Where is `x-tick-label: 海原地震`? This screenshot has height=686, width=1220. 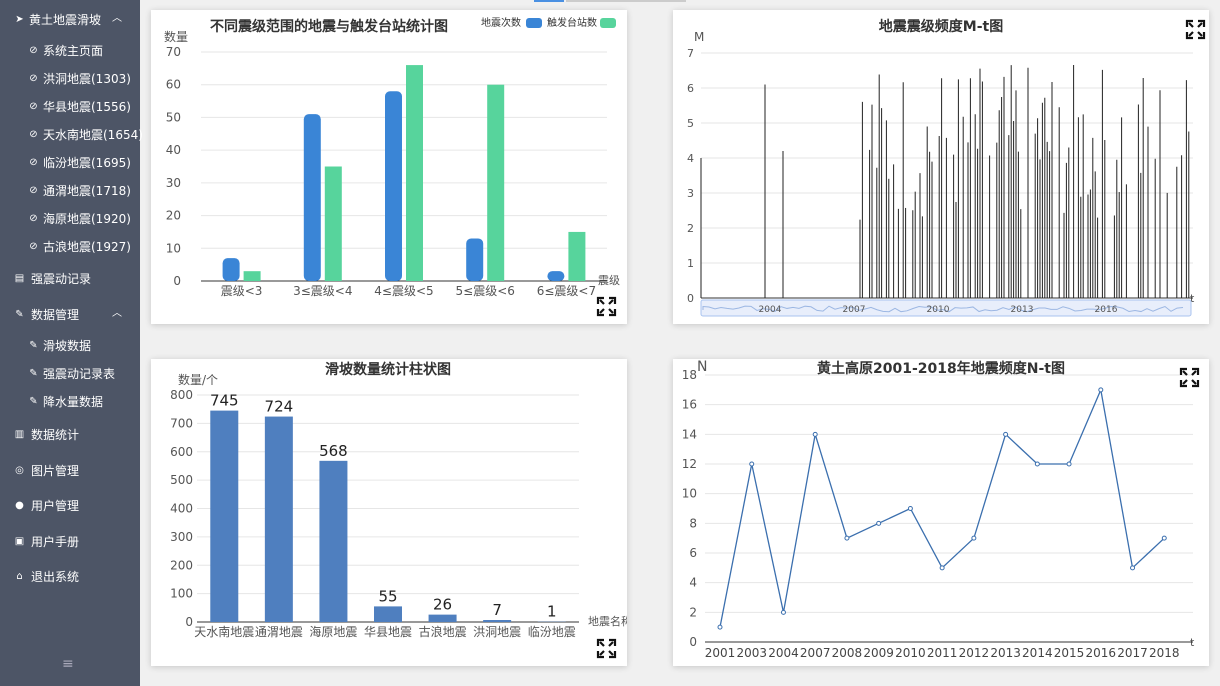 x-tick-label: 海原地震 is located at coordinates (333, 631).